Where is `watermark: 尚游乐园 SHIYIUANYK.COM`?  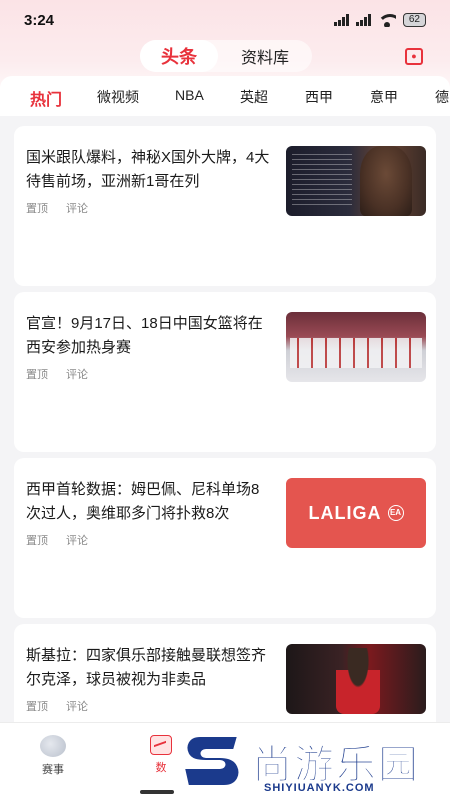 watermark: 尚游乐园 SHIYIUANYK.COM is located at coordinates (315, 764).